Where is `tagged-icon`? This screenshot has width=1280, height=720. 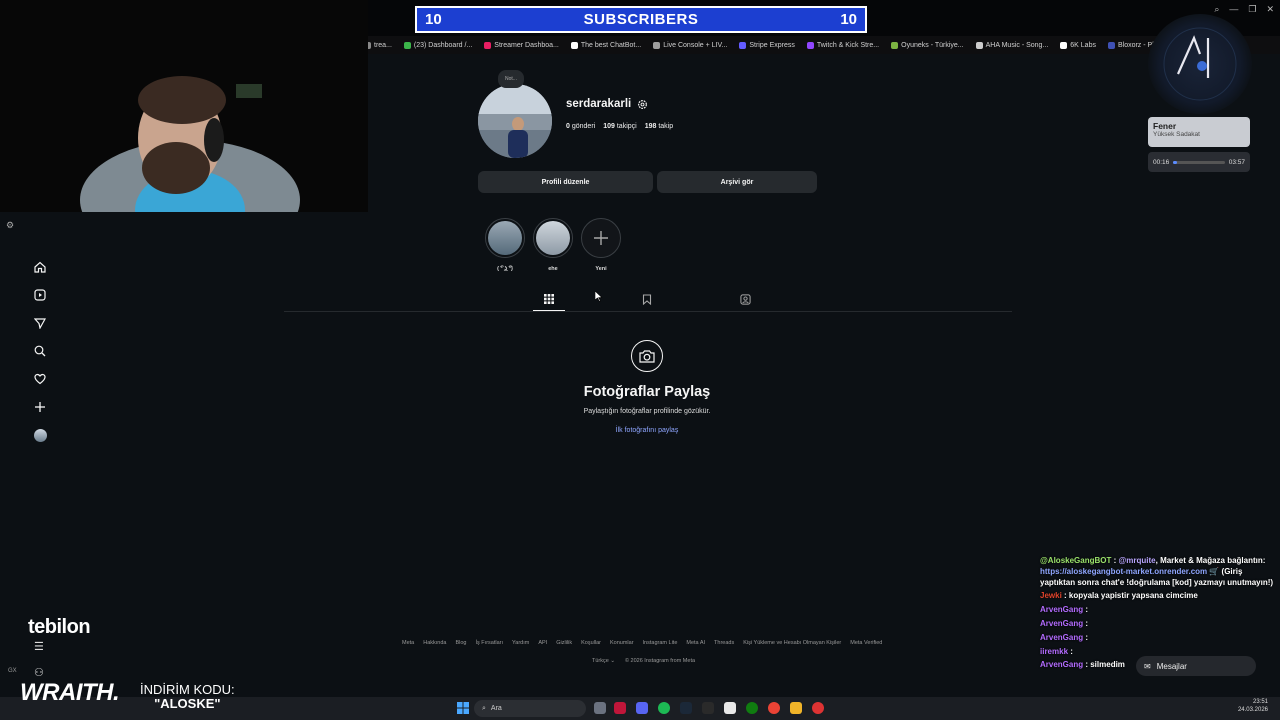 tagged-icon is located at coordinates (745, 299).